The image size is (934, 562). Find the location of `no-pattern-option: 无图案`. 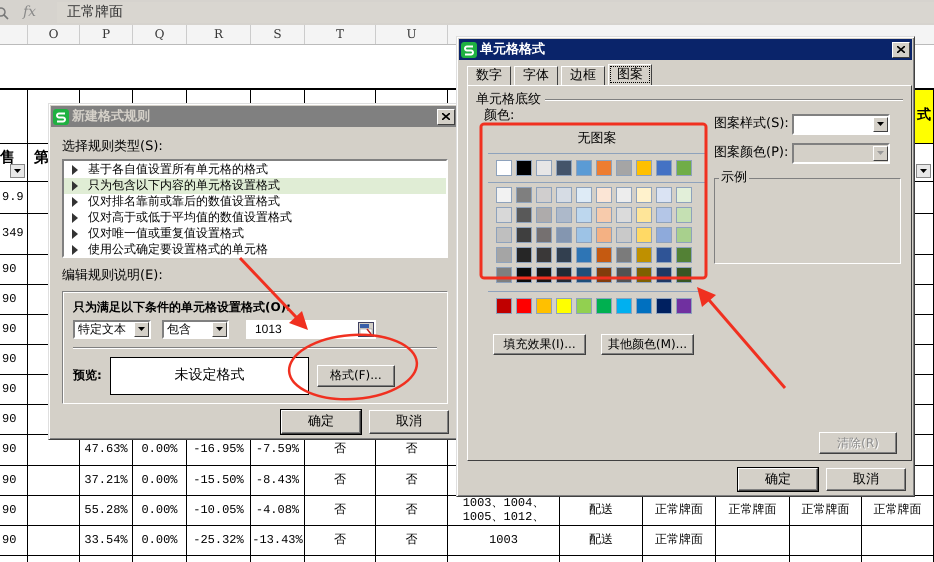

no-pattern-option: 无图案 is located at coordinates (597, 139).